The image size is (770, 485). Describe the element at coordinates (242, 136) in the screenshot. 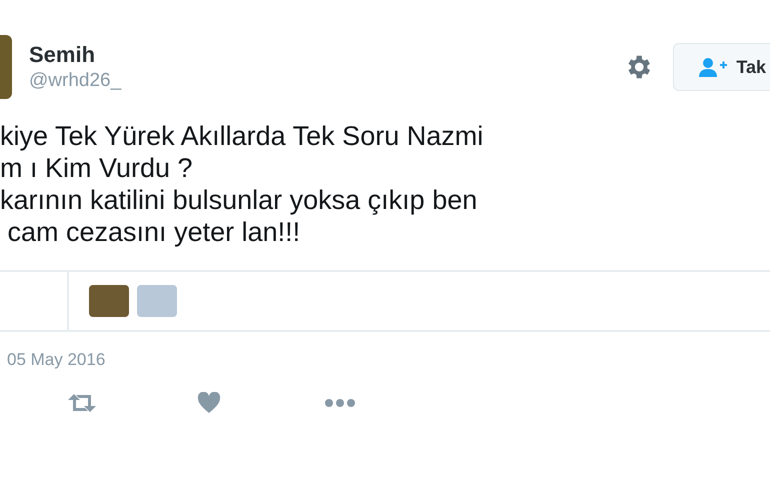

I see `tweet-text: kiye Tek Yürek Akıllarda Tek Soru Nazmi` at that location.